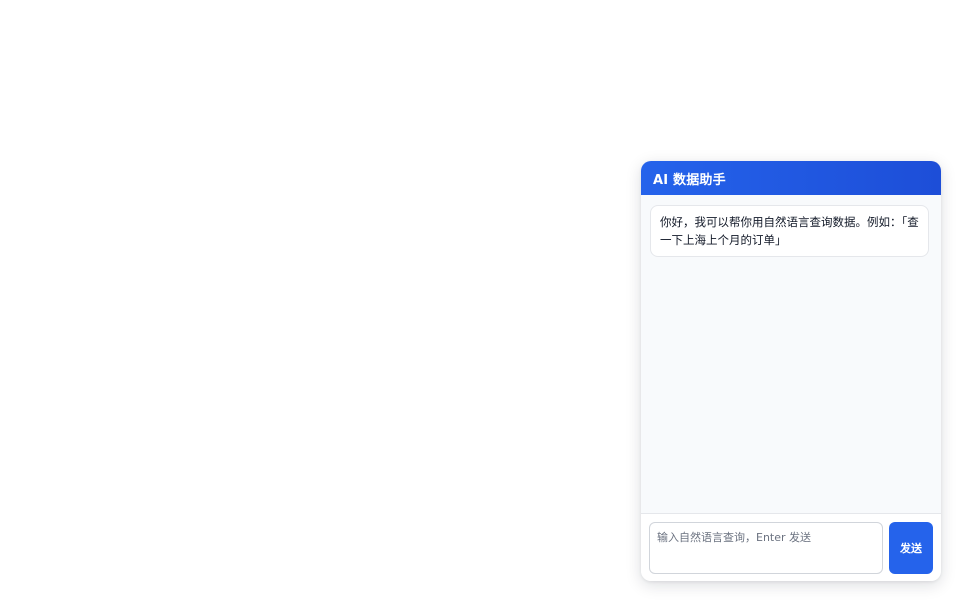  I want to click on chat-input-bar: 发送, so click(791, 547).